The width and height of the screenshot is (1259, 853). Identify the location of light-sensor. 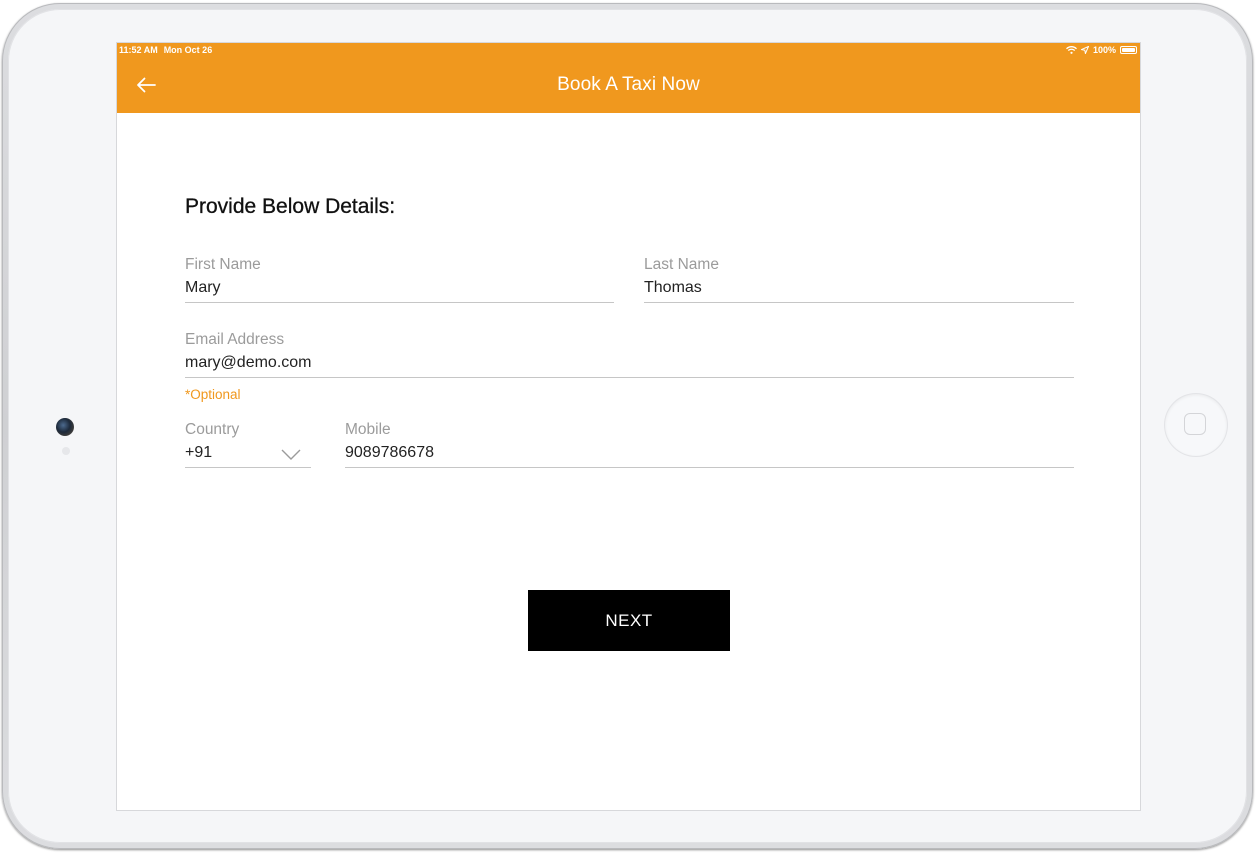
(66, 451).